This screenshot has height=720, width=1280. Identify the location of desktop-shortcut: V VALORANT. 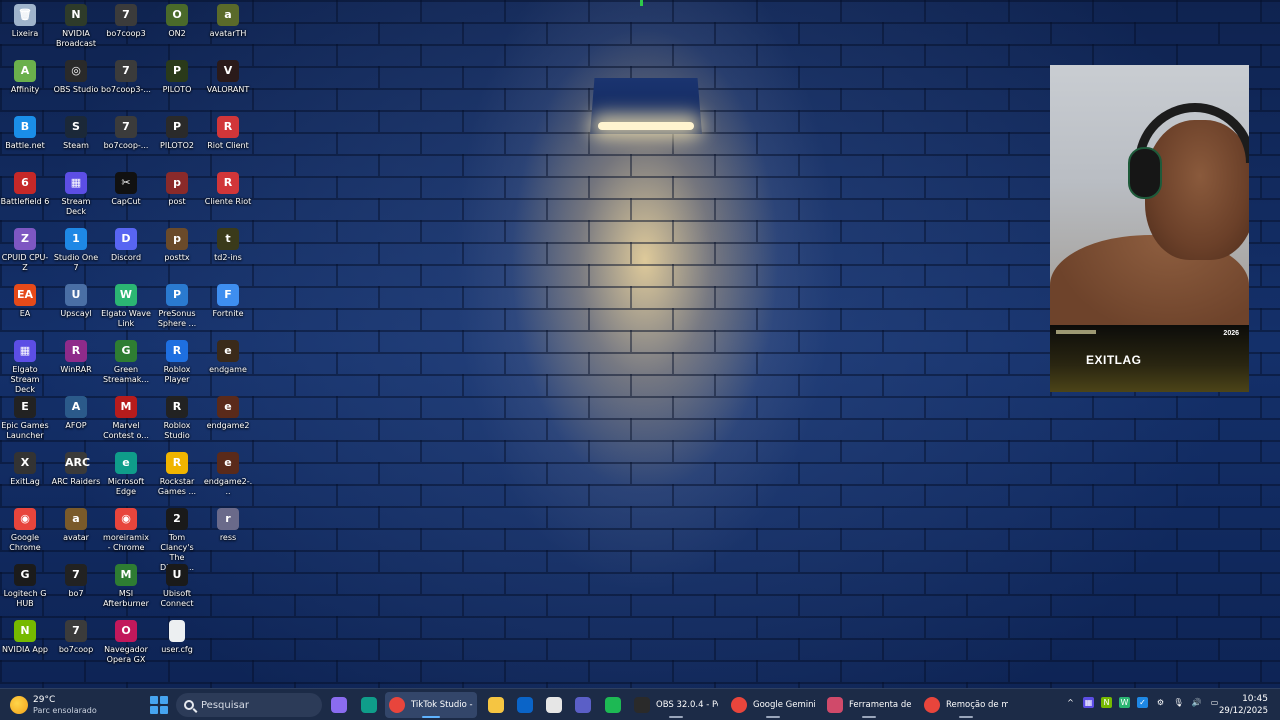
(228, 83).